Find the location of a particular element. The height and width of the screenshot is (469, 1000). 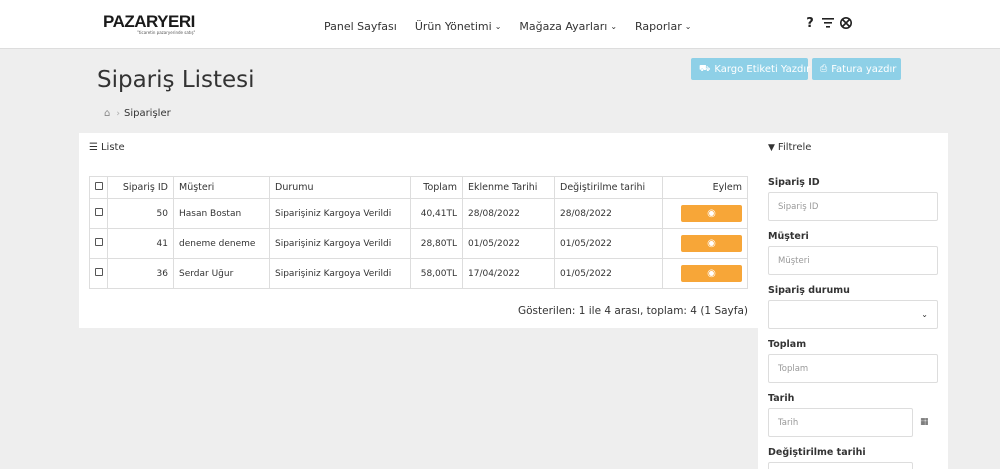

order-id-cell: 41 is located at coordinates (140, 243).